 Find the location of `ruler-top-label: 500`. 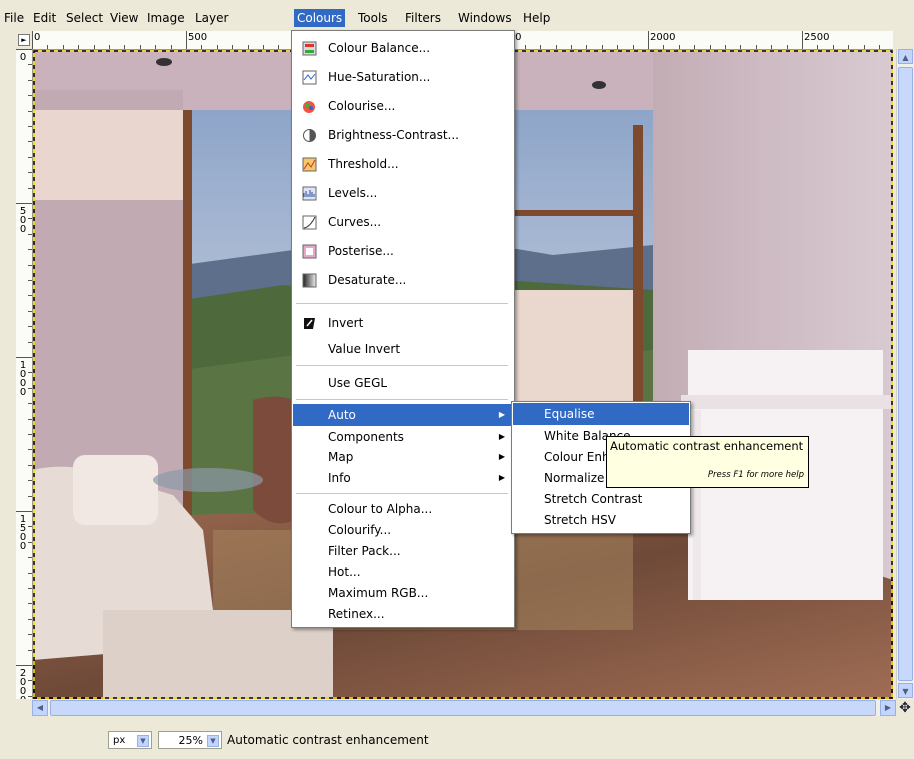

ruler-top-label: 500 is located at coordinates (198, 37).